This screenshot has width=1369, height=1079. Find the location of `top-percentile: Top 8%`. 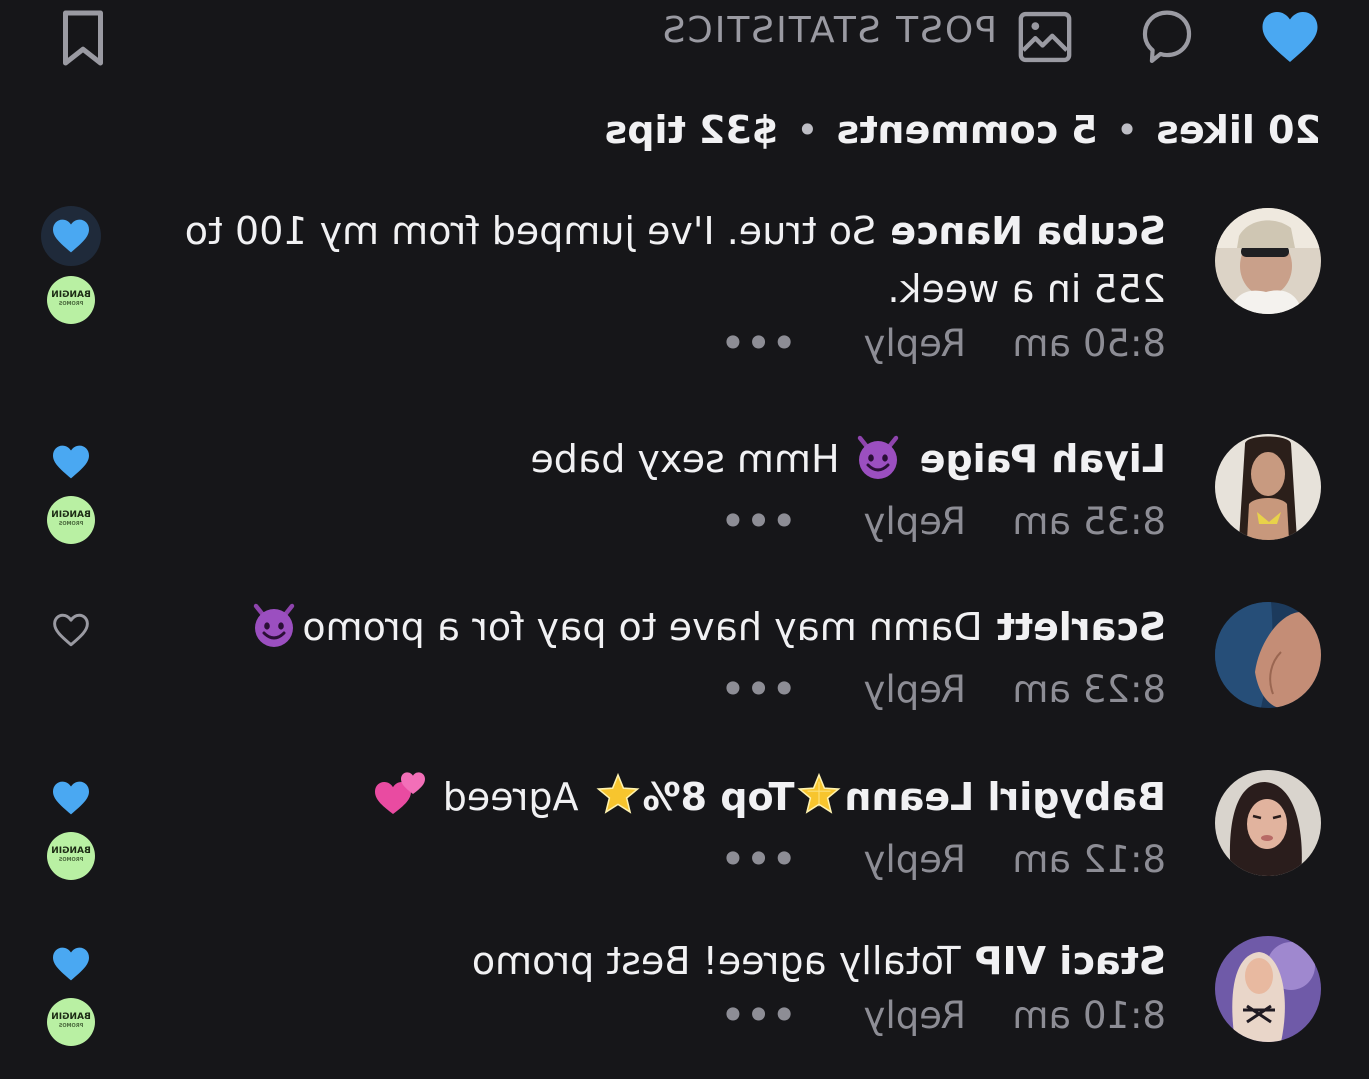

top-percentile: Top 8% is located at coordinates (718, 797).